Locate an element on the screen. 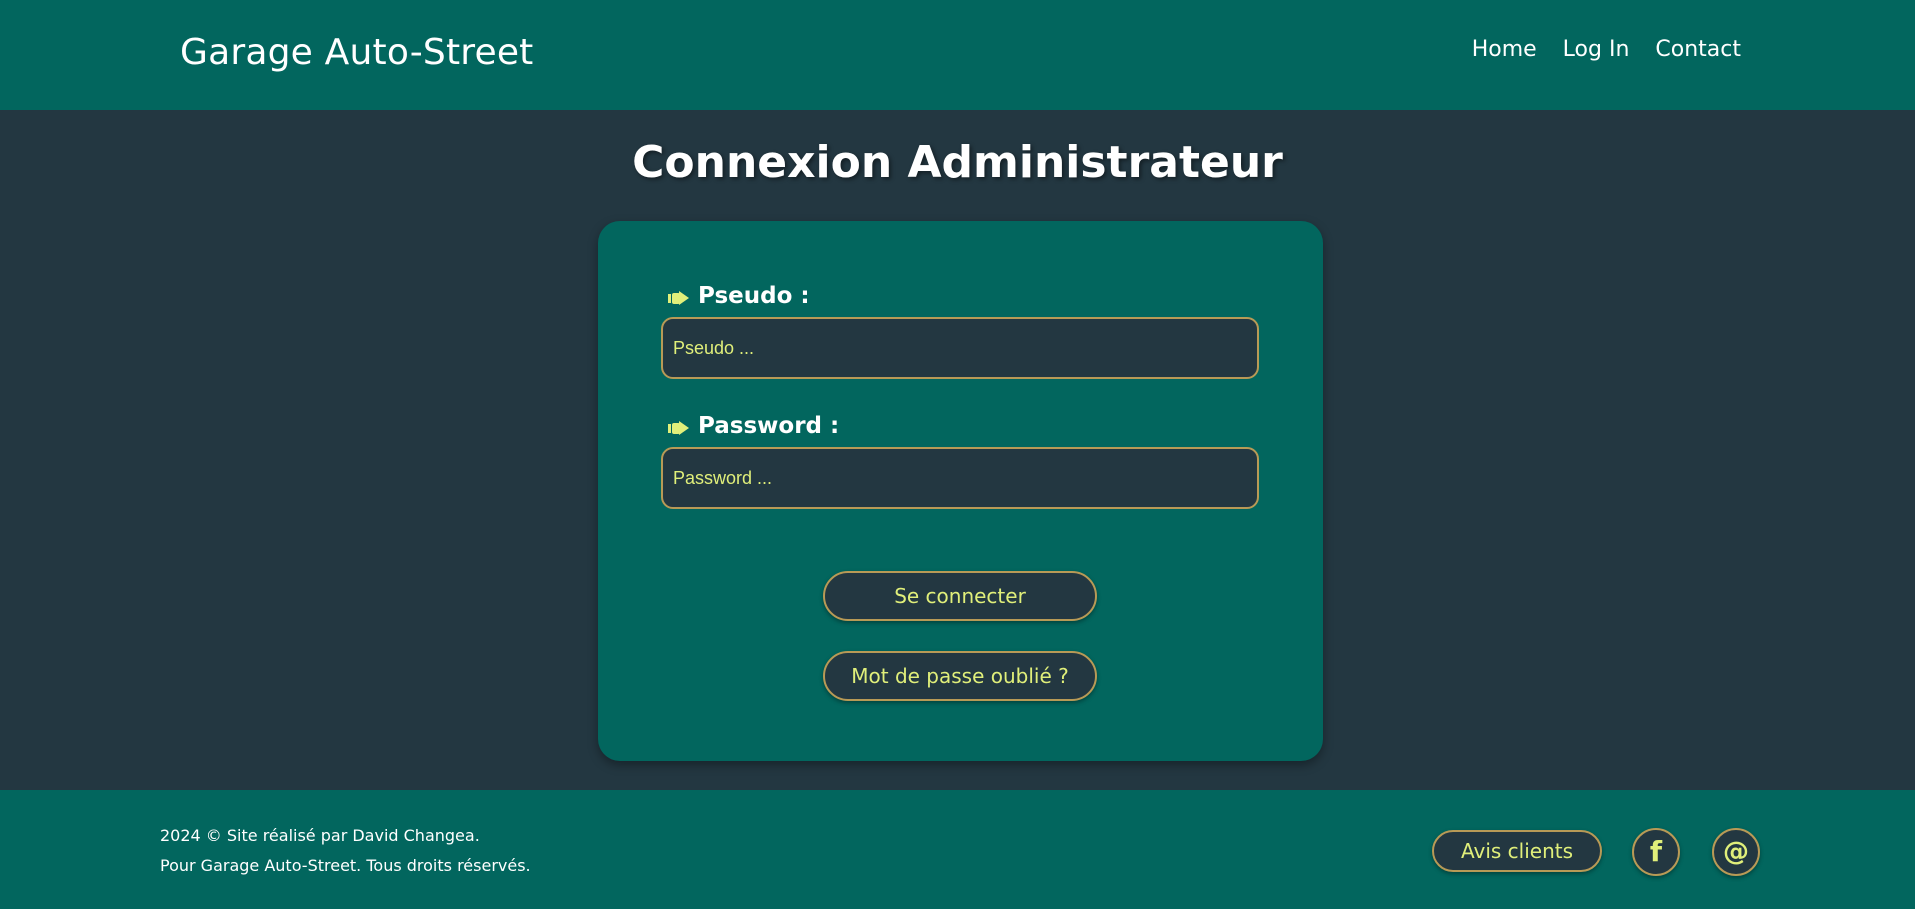 Image resolution: width=1915 pixels, height=909 pixels. login-button: Se connecter is located at coordinates (960, 596).